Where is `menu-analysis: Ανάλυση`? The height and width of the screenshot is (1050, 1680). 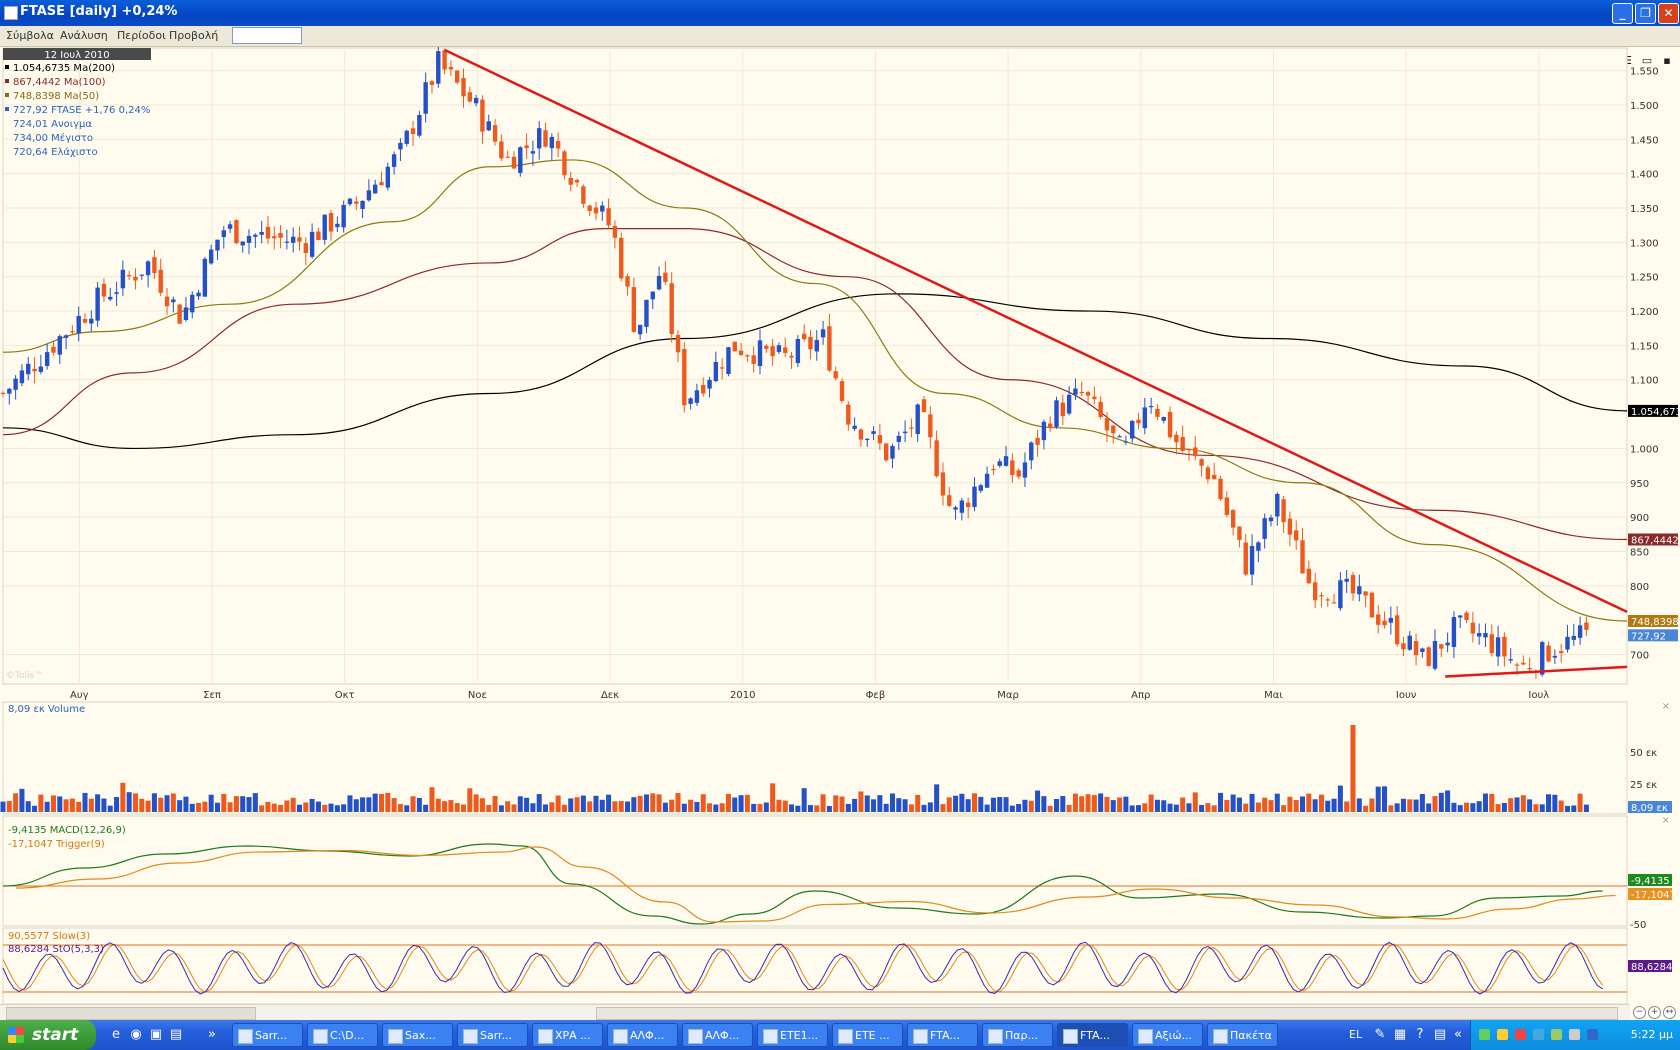 menu-analysis: Ανάλυση is located at coordinates (84, 35).